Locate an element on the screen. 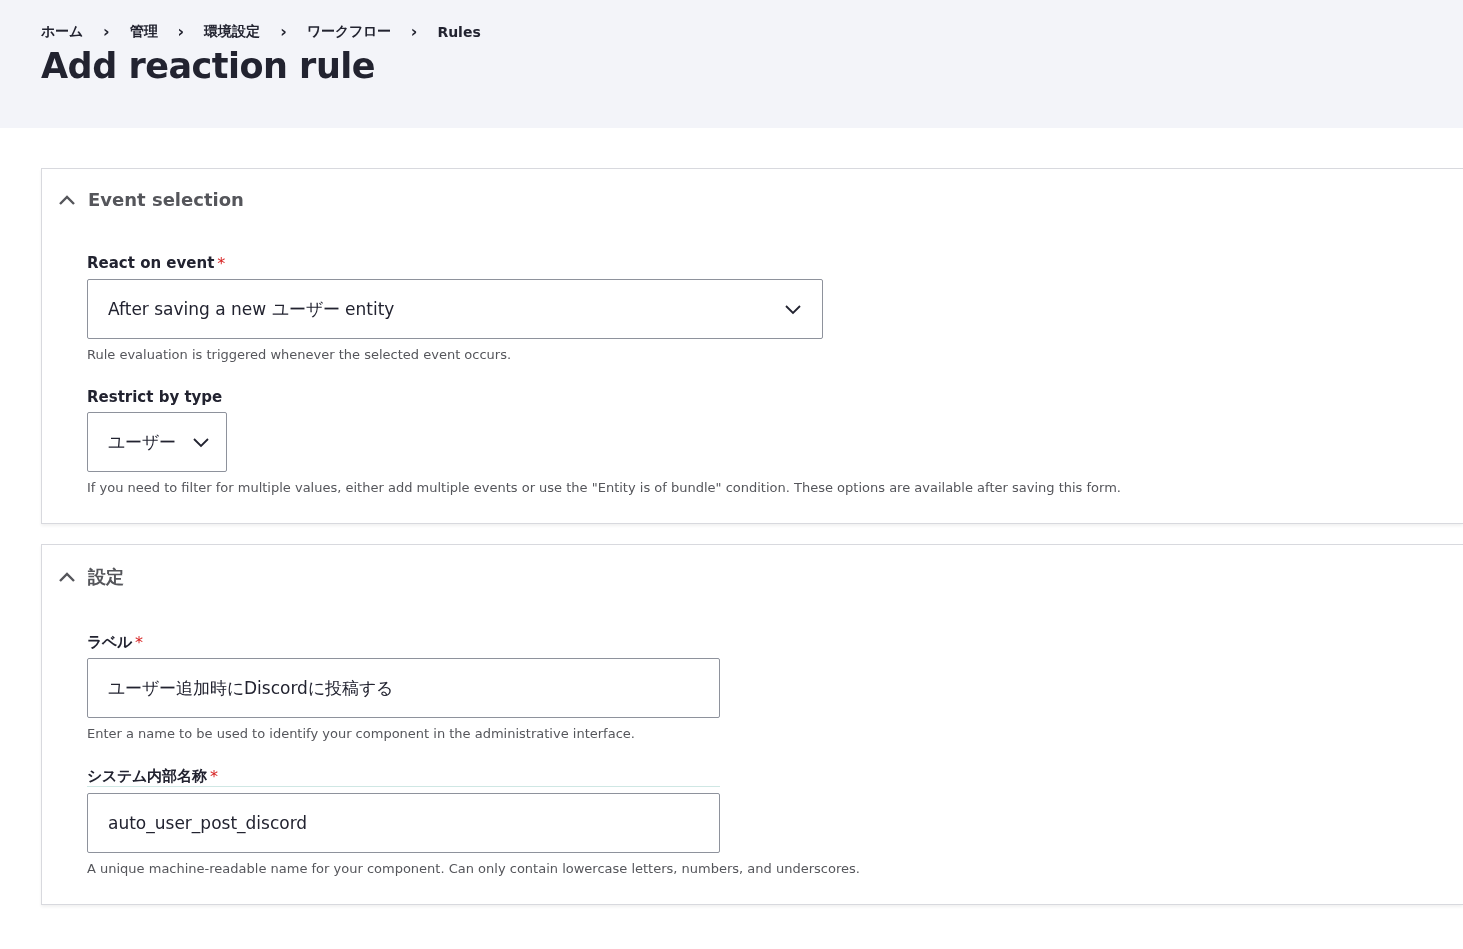  field-label: システム内部名称 is located at coordinates (147, 776).